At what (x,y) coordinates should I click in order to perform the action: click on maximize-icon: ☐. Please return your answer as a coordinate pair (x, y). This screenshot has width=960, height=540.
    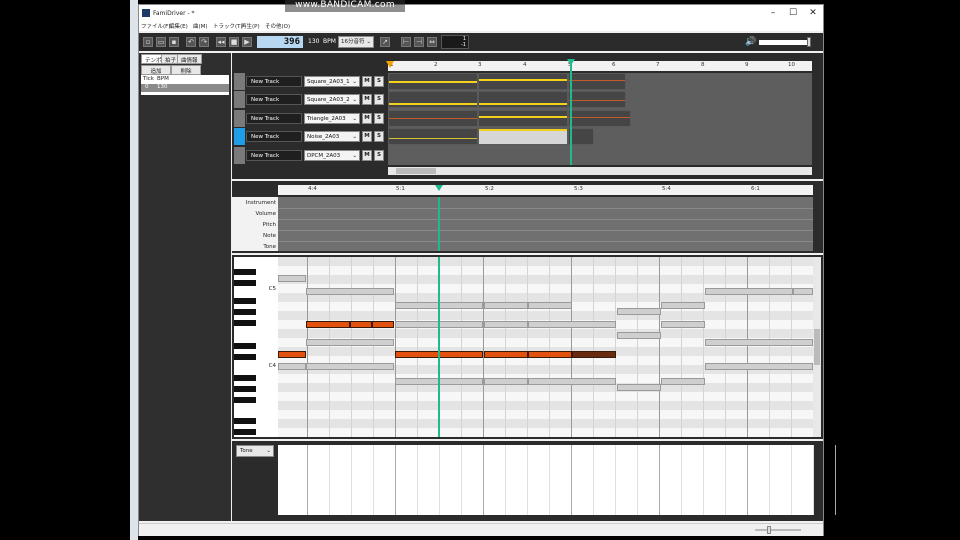
    Looking at the image, I should click on (793, 13).